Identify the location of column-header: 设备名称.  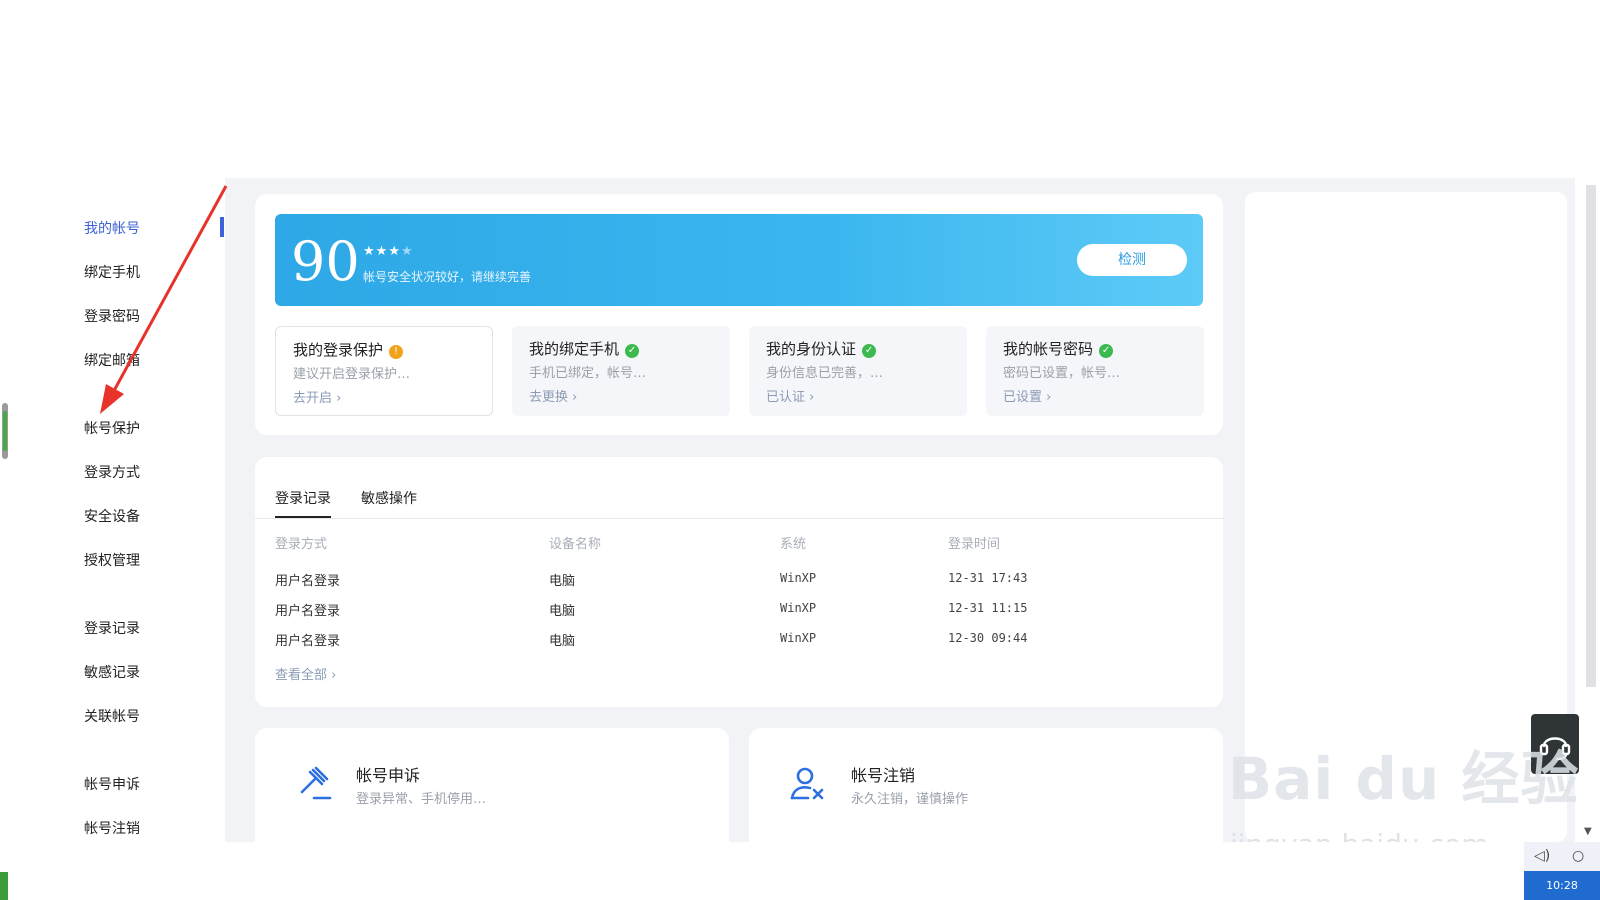
(575, 544).